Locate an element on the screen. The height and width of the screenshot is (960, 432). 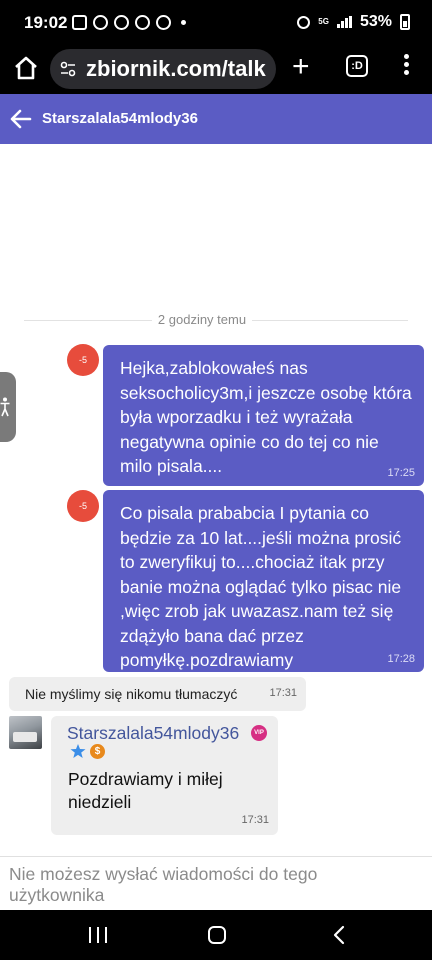
status-bar: 19:02 5G 53% is located at coordinates (216, 23).